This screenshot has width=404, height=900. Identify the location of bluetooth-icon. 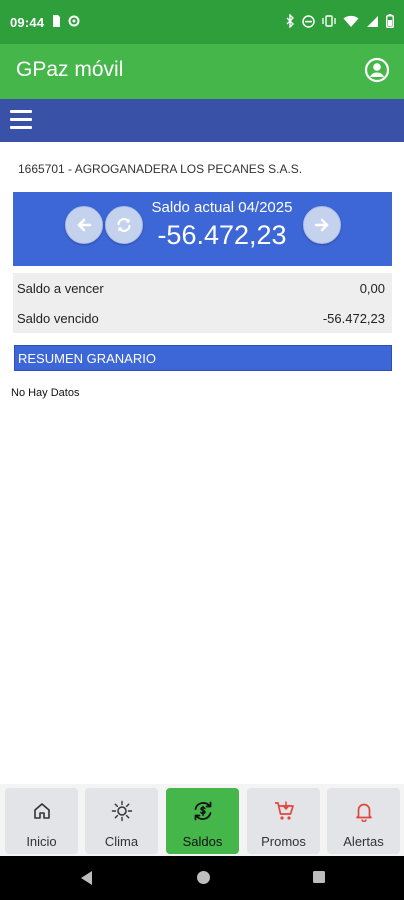
(290, 21).